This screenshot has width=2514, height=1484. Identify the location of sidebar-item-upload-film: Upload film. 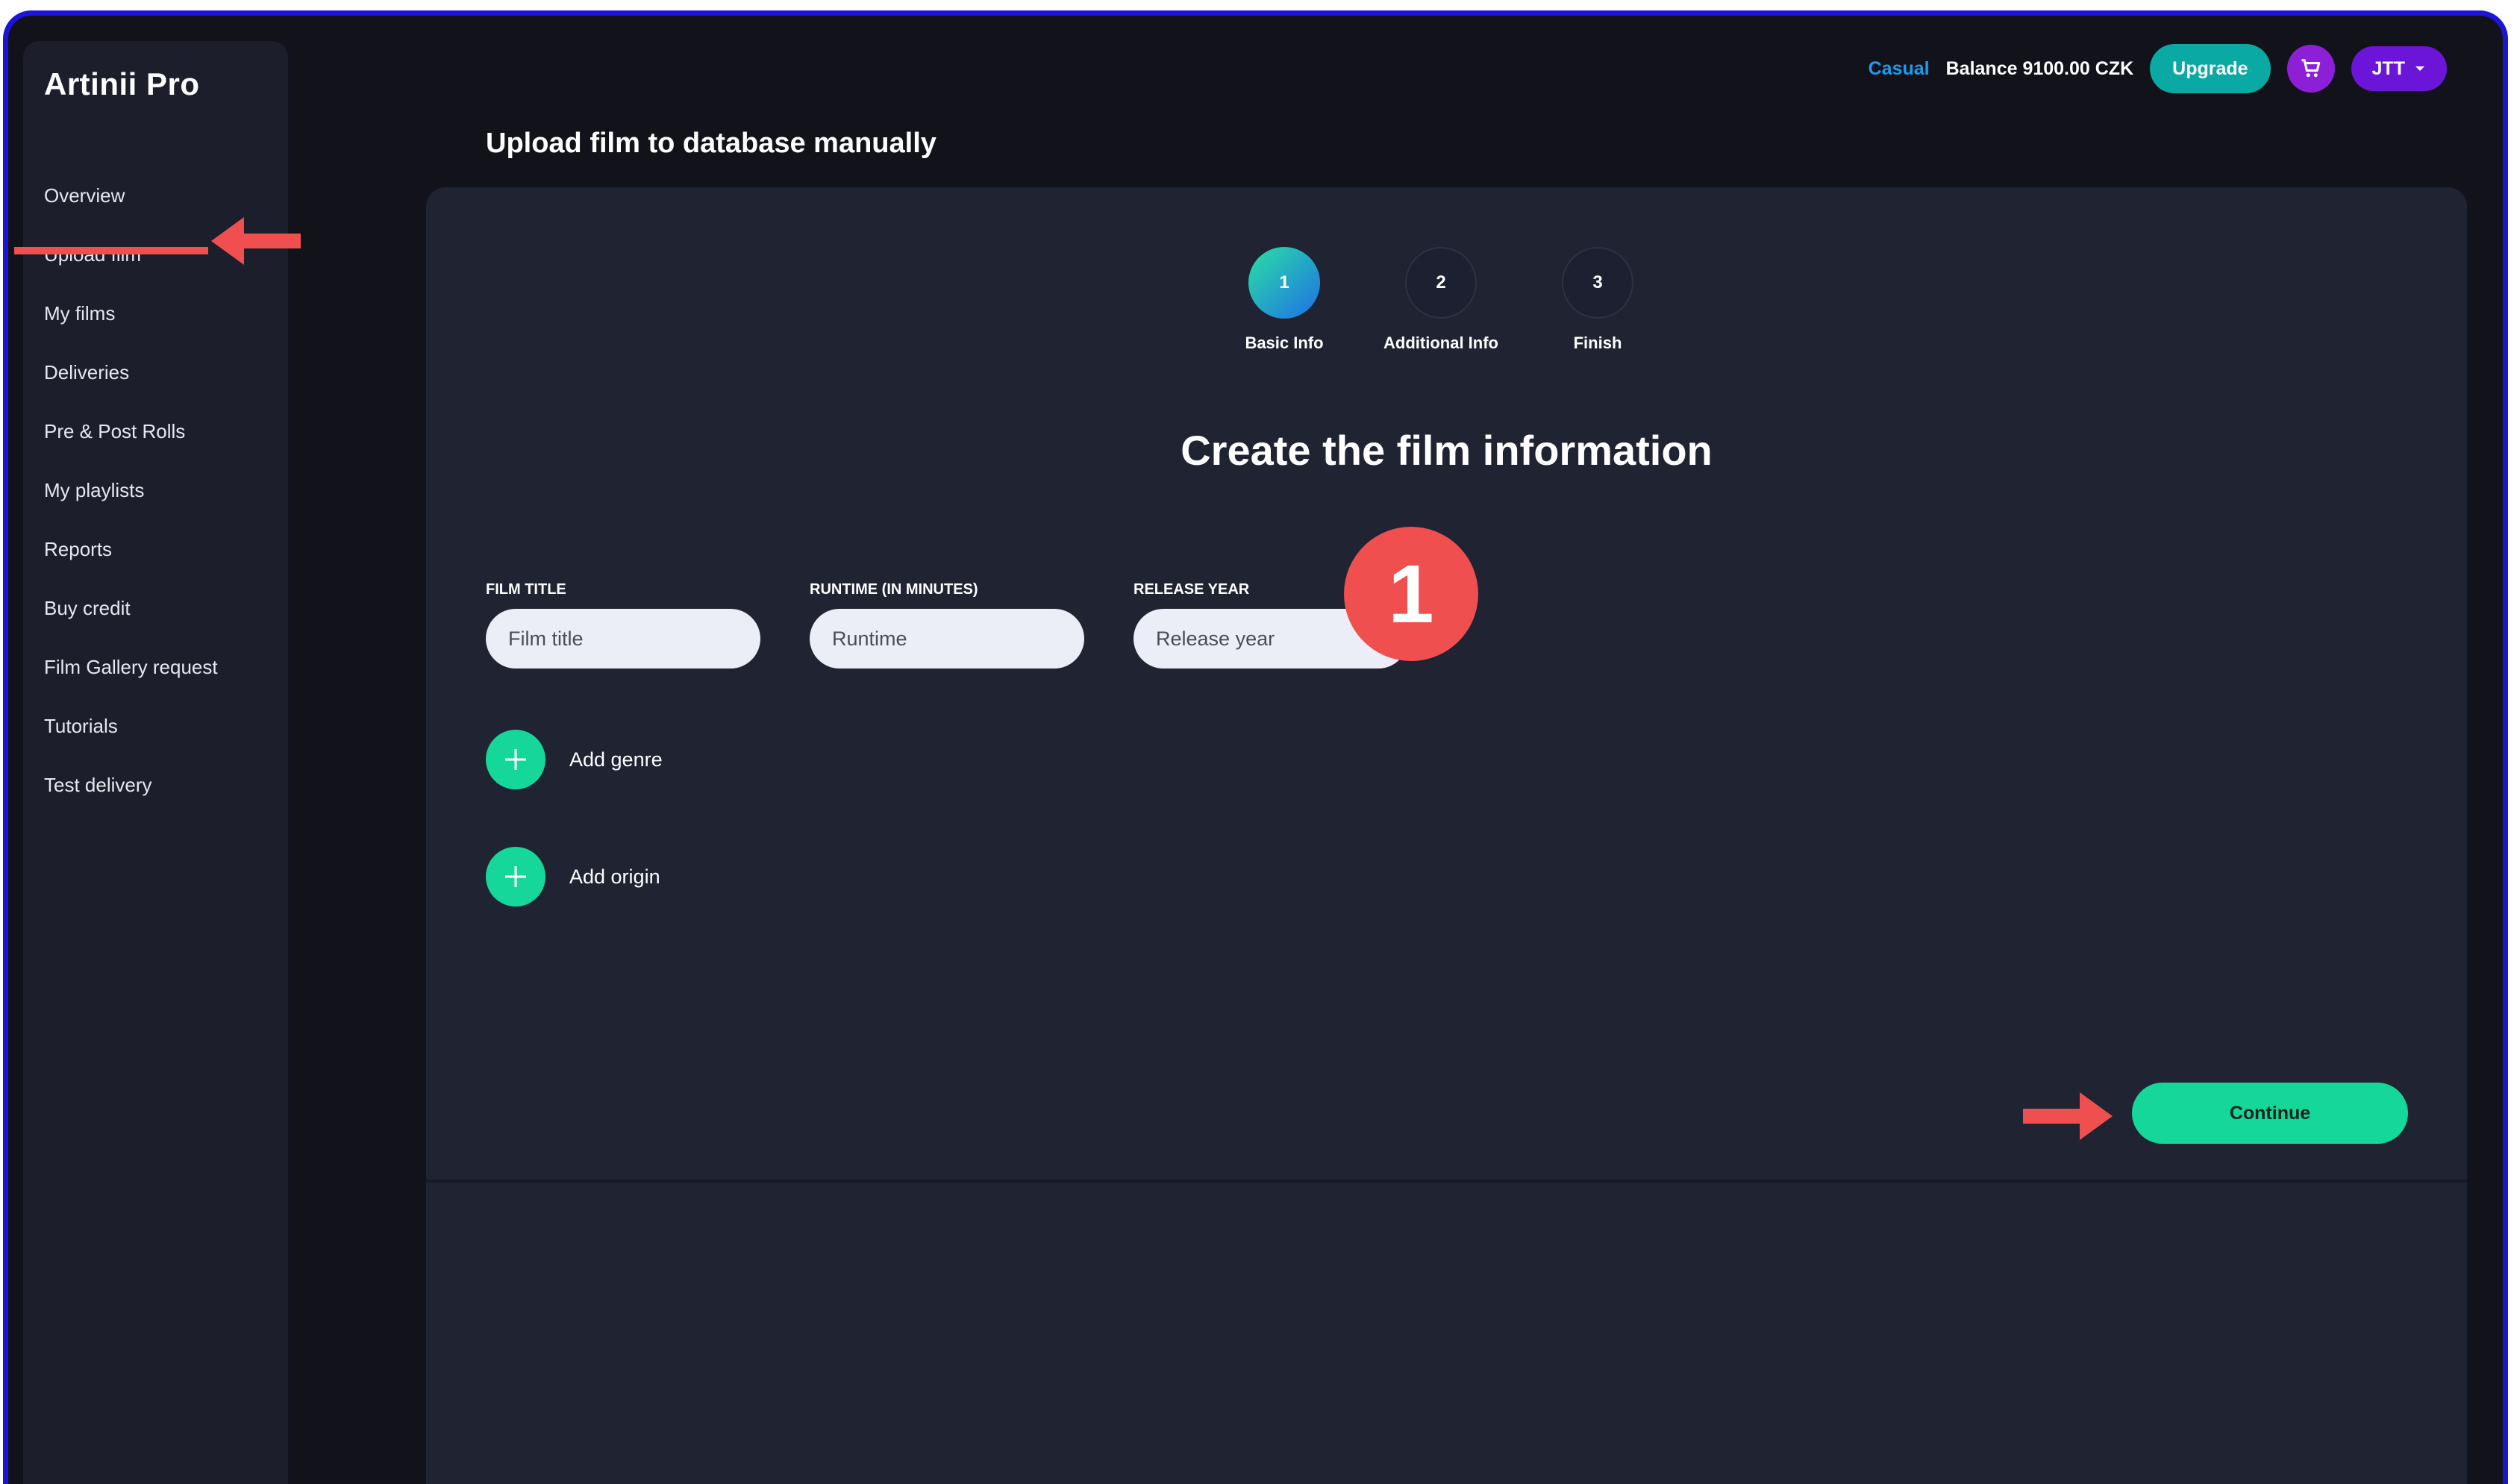
(131, 265).